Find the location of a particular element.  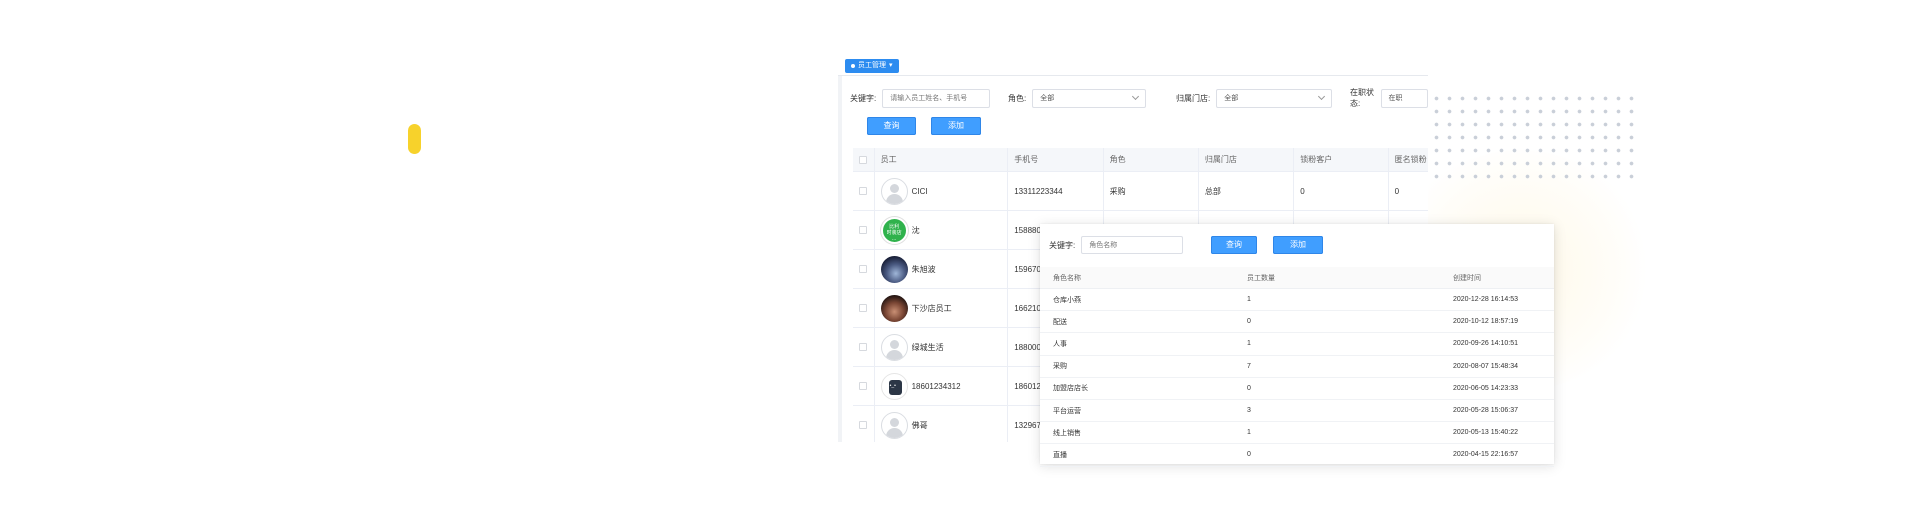

store-label: 归属门店: is located at coordinates (1193, 98).